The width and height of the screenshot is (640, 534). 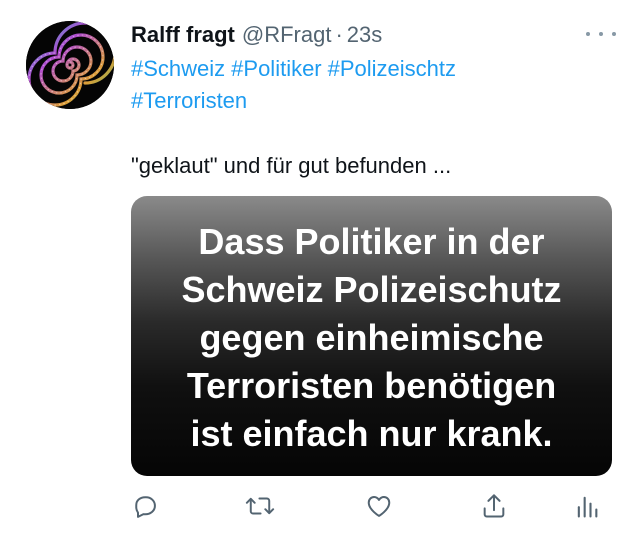 I want to click on retweet-button, so click(x=260, y=506).